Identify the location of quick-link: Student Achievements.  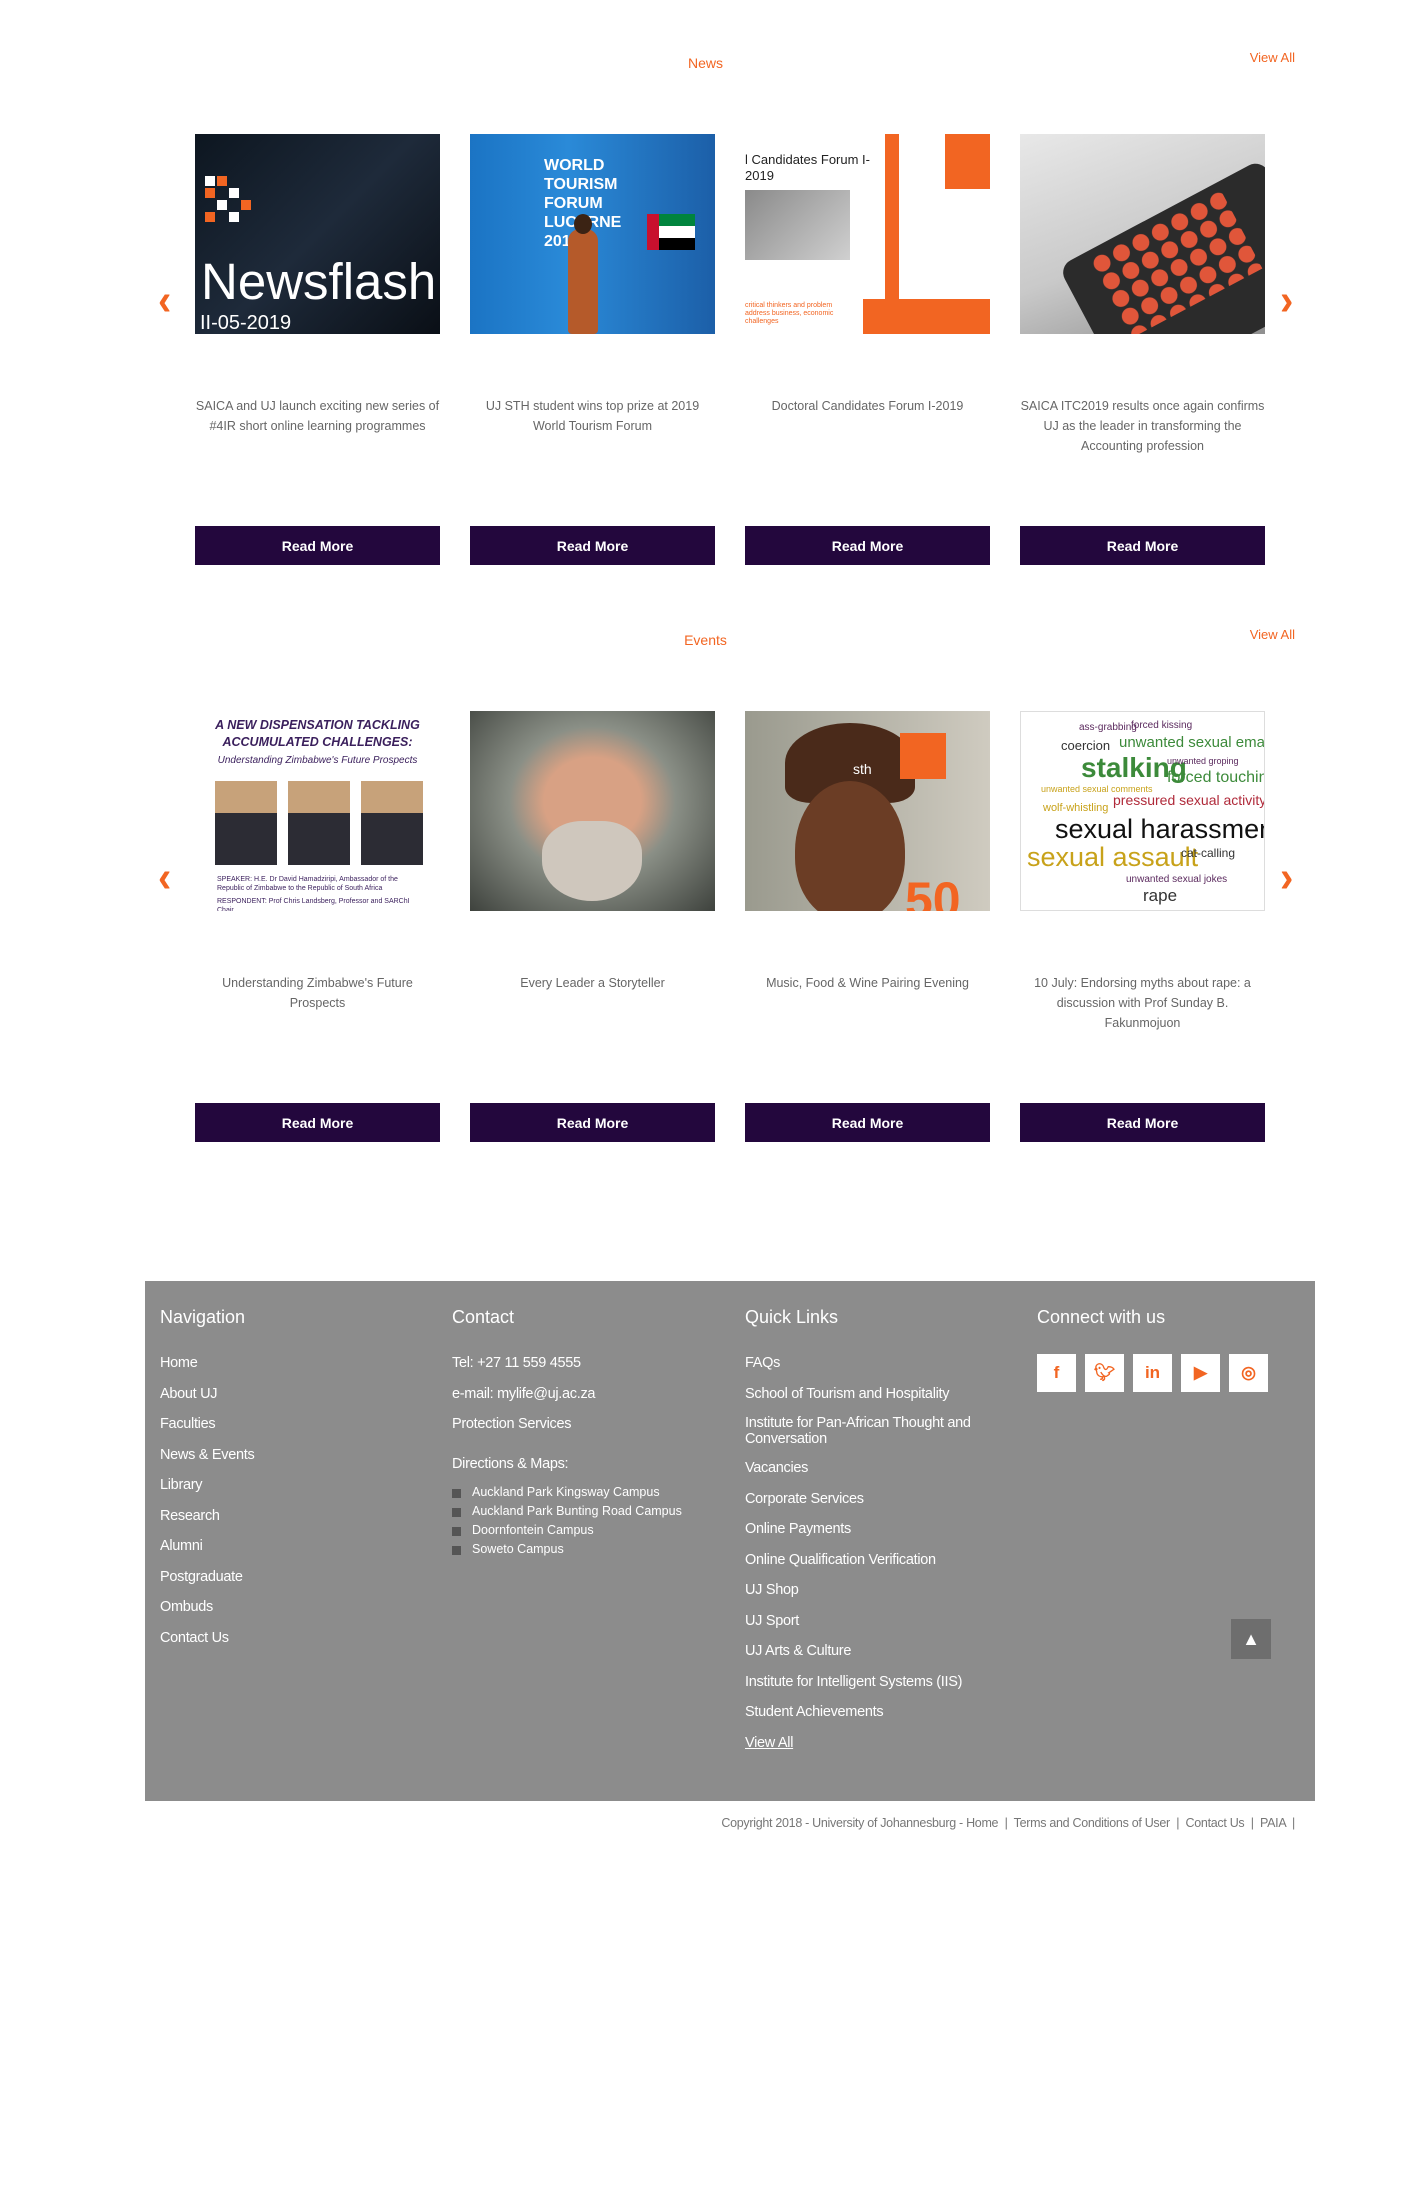
(875, 1712).